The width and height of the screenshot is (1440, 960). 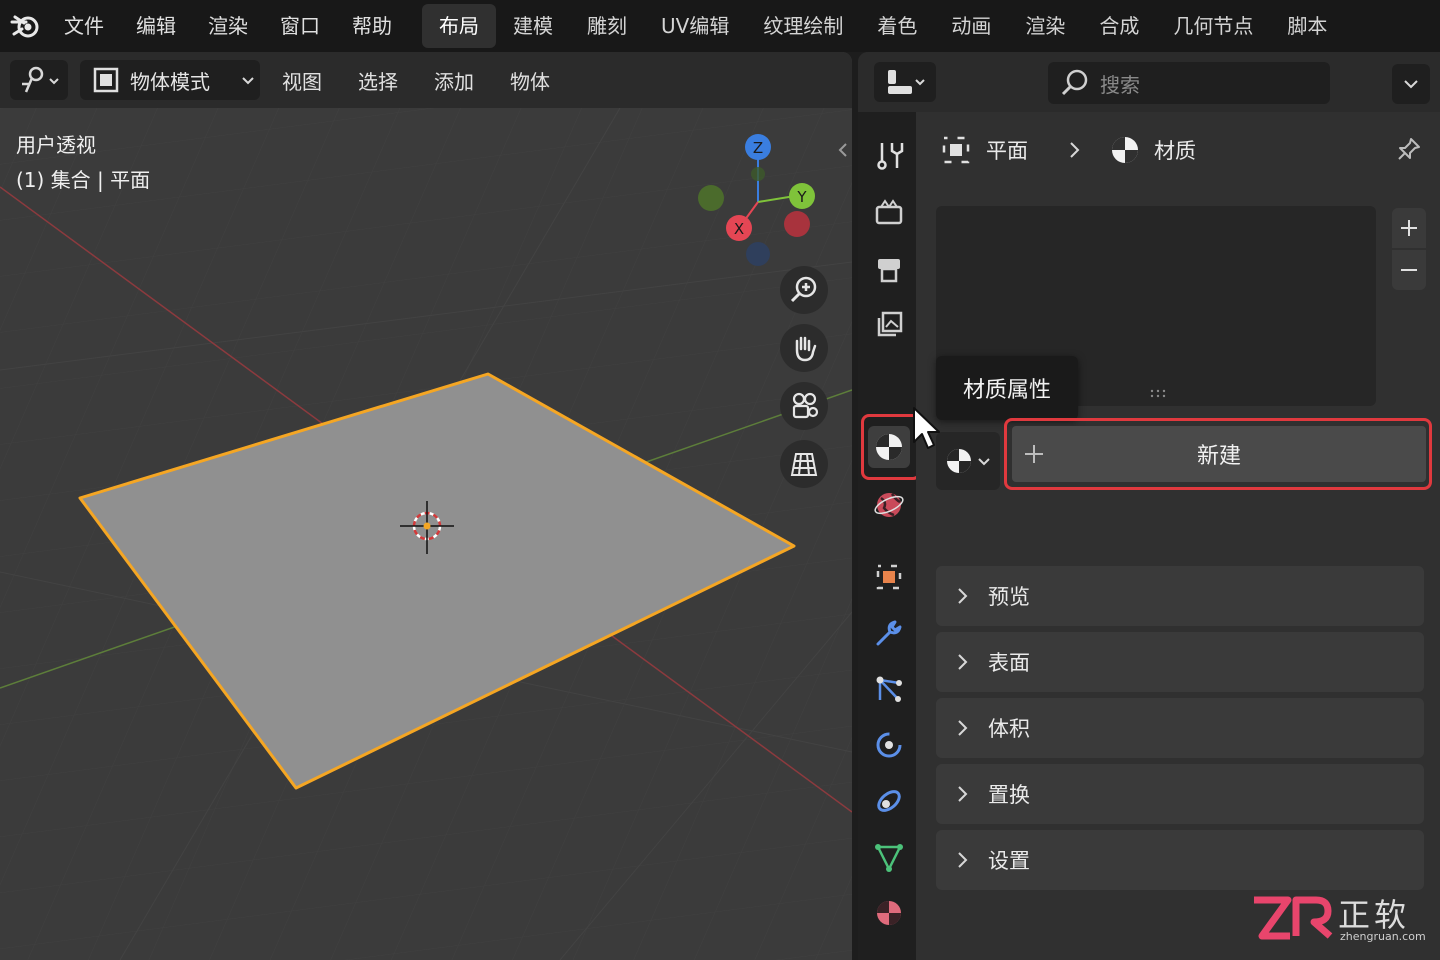 What do you see at coordinates (84, 26) in the screenshot?
I see `menu-file: 文件` at bounding box center [84, 26].